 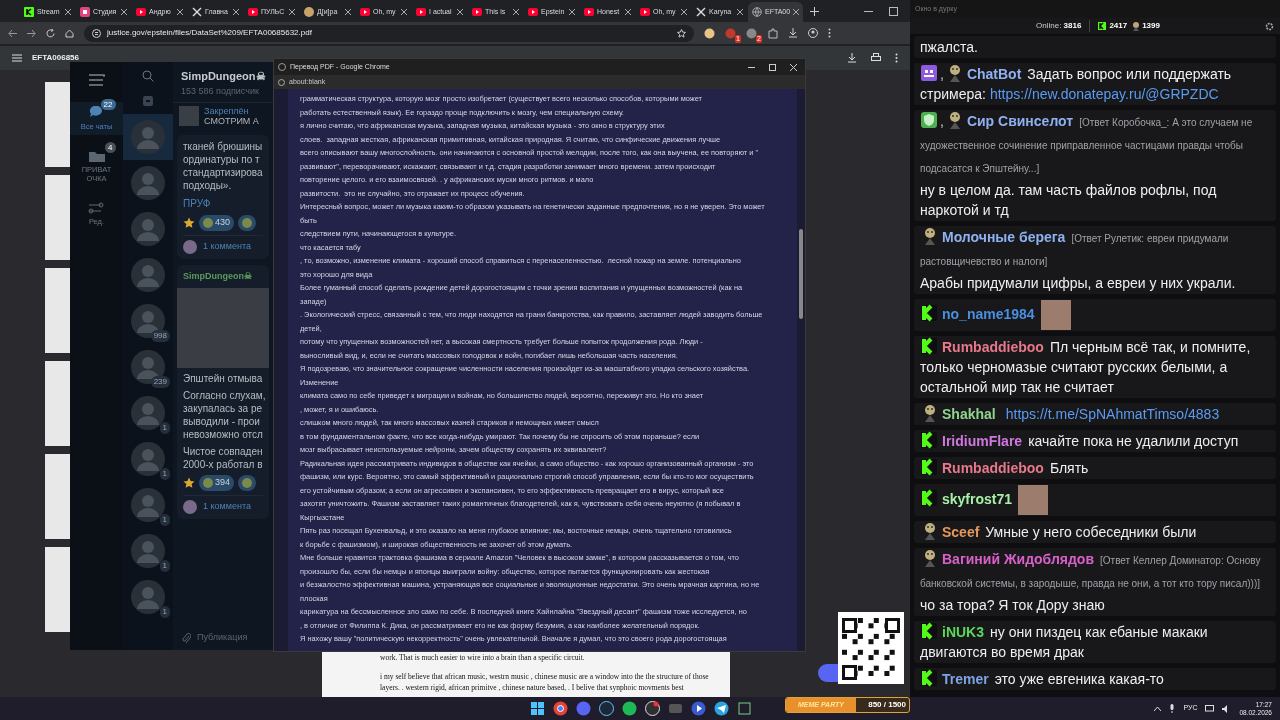 What do you see at coordinates (208, 223) in the screenshot?
I see `emoji-icon` at bounding box center [208, 223].